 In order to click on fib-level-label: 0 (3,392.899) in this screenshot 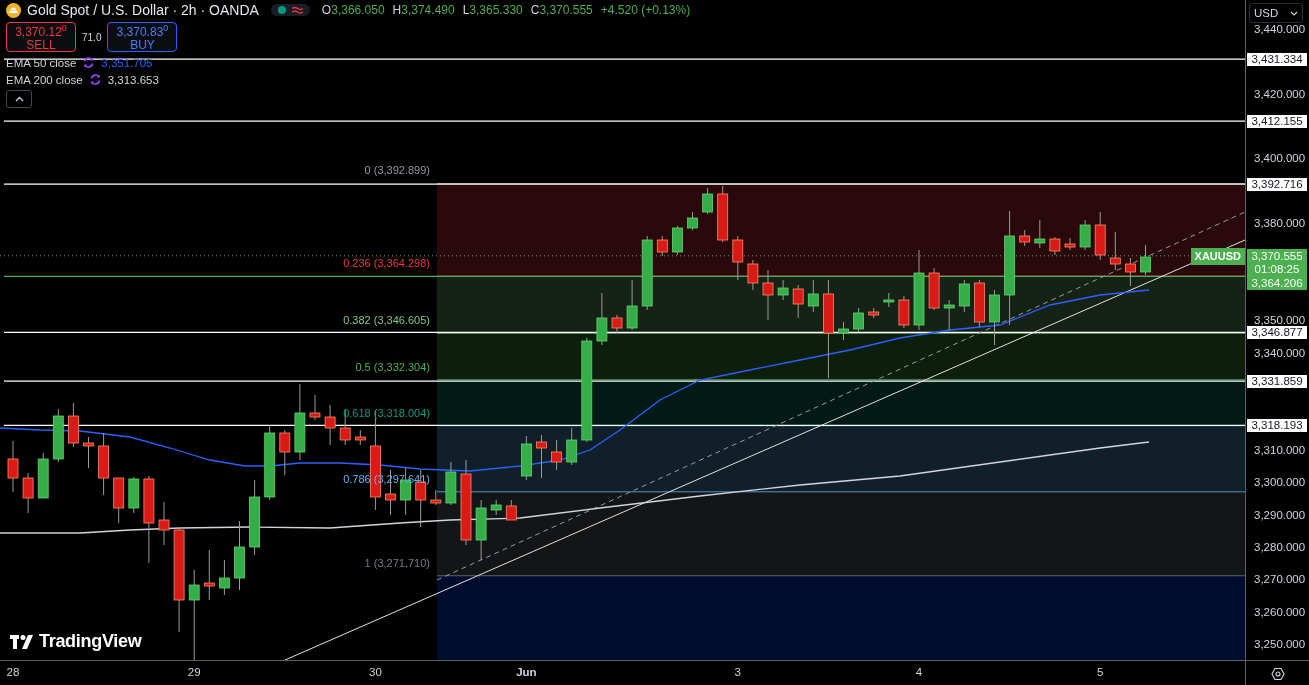, I will do `click(397, 170)`.